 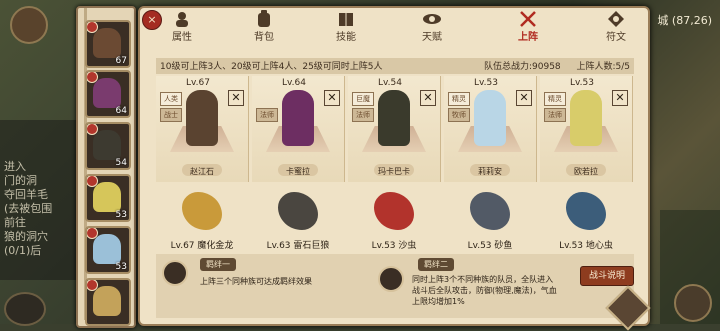 I want to click on hero-level: Lv.64, so click(x=294, y=83).